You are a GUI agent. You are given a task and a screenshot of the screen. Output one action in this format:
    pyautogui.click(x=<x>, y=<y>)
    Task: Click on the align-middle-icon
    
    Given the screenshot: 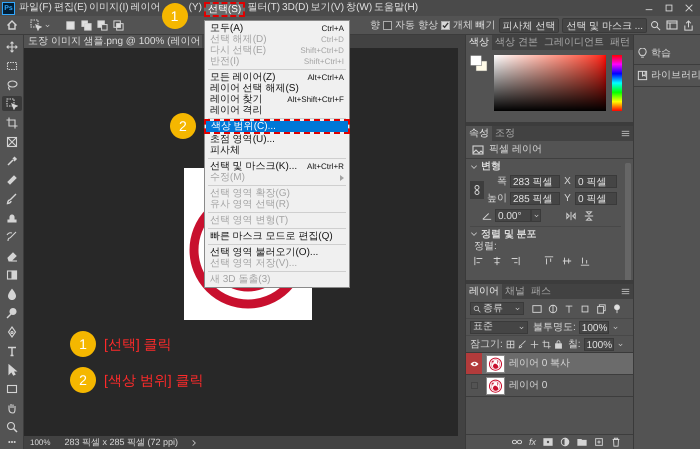 What is the action you would take?
    pyautogui.click(x=567, y=261)
    